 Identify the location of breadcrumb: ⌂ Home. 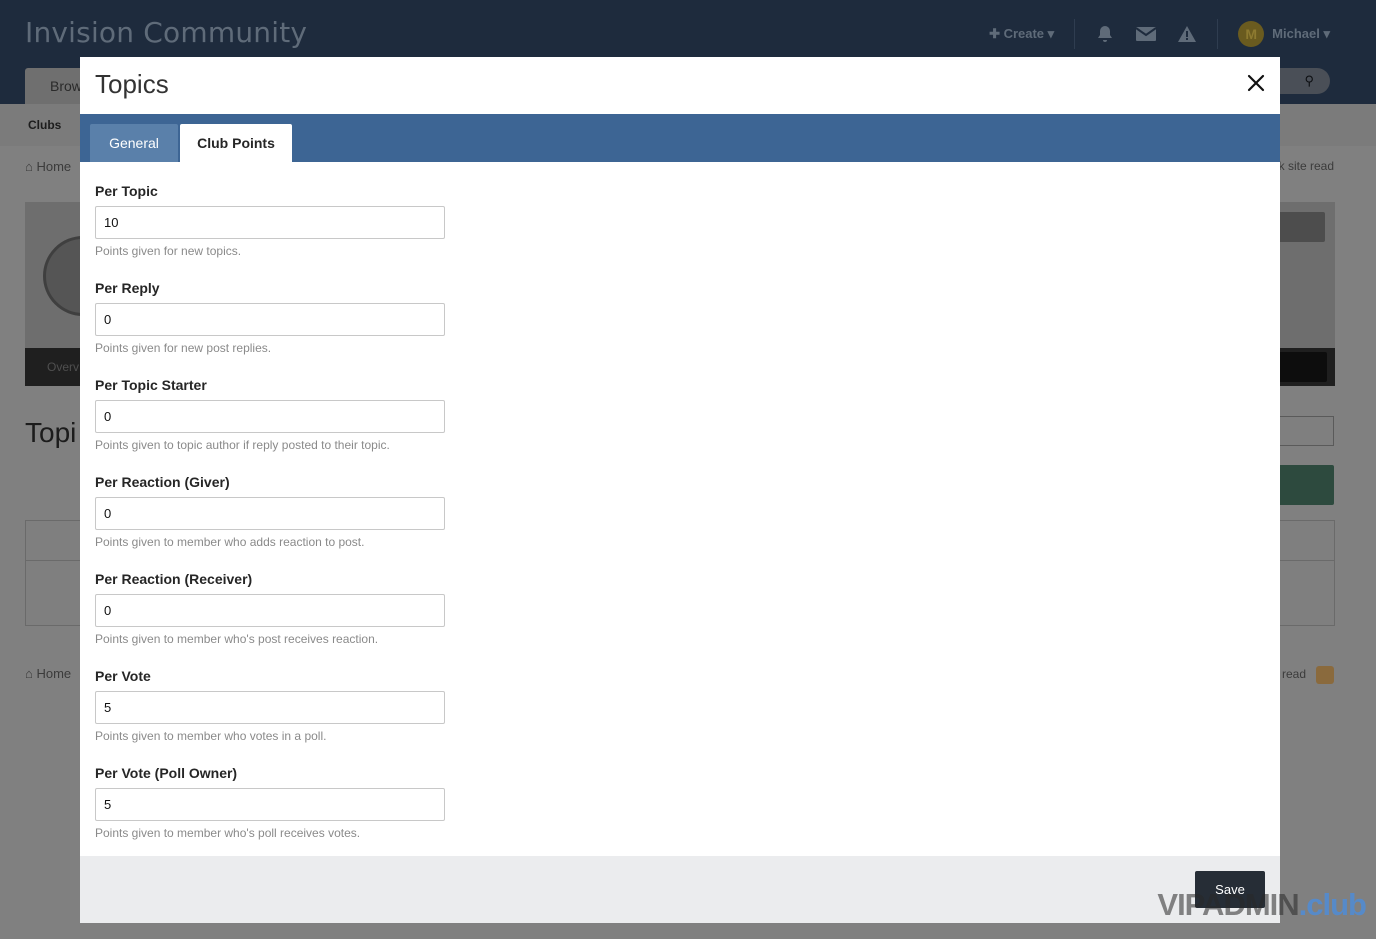
(48, 166).